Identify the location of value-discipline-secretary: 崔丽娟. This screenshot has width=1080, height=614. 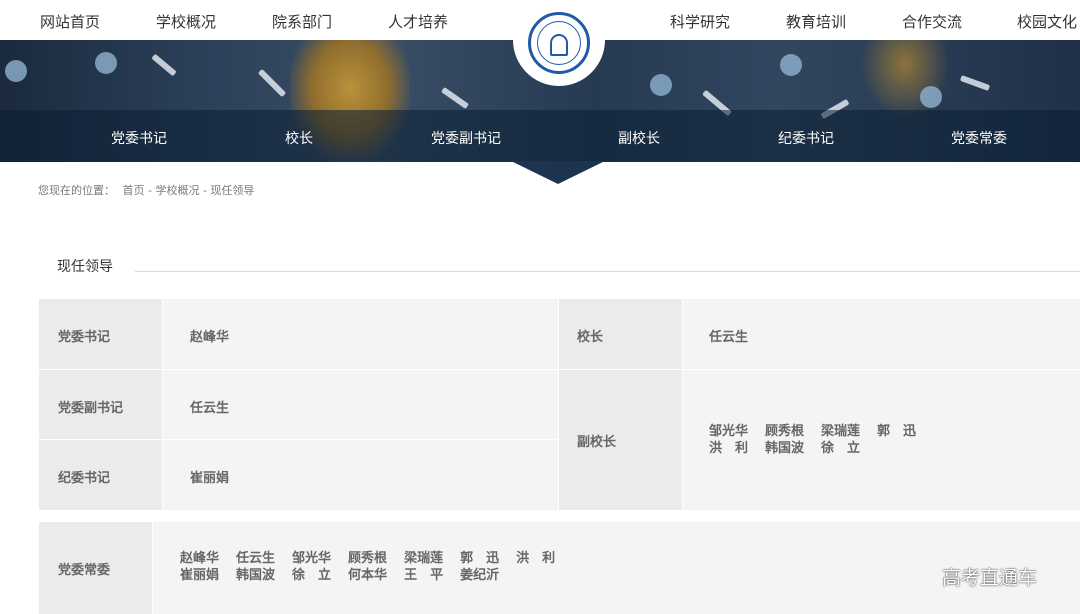
(360, 475).